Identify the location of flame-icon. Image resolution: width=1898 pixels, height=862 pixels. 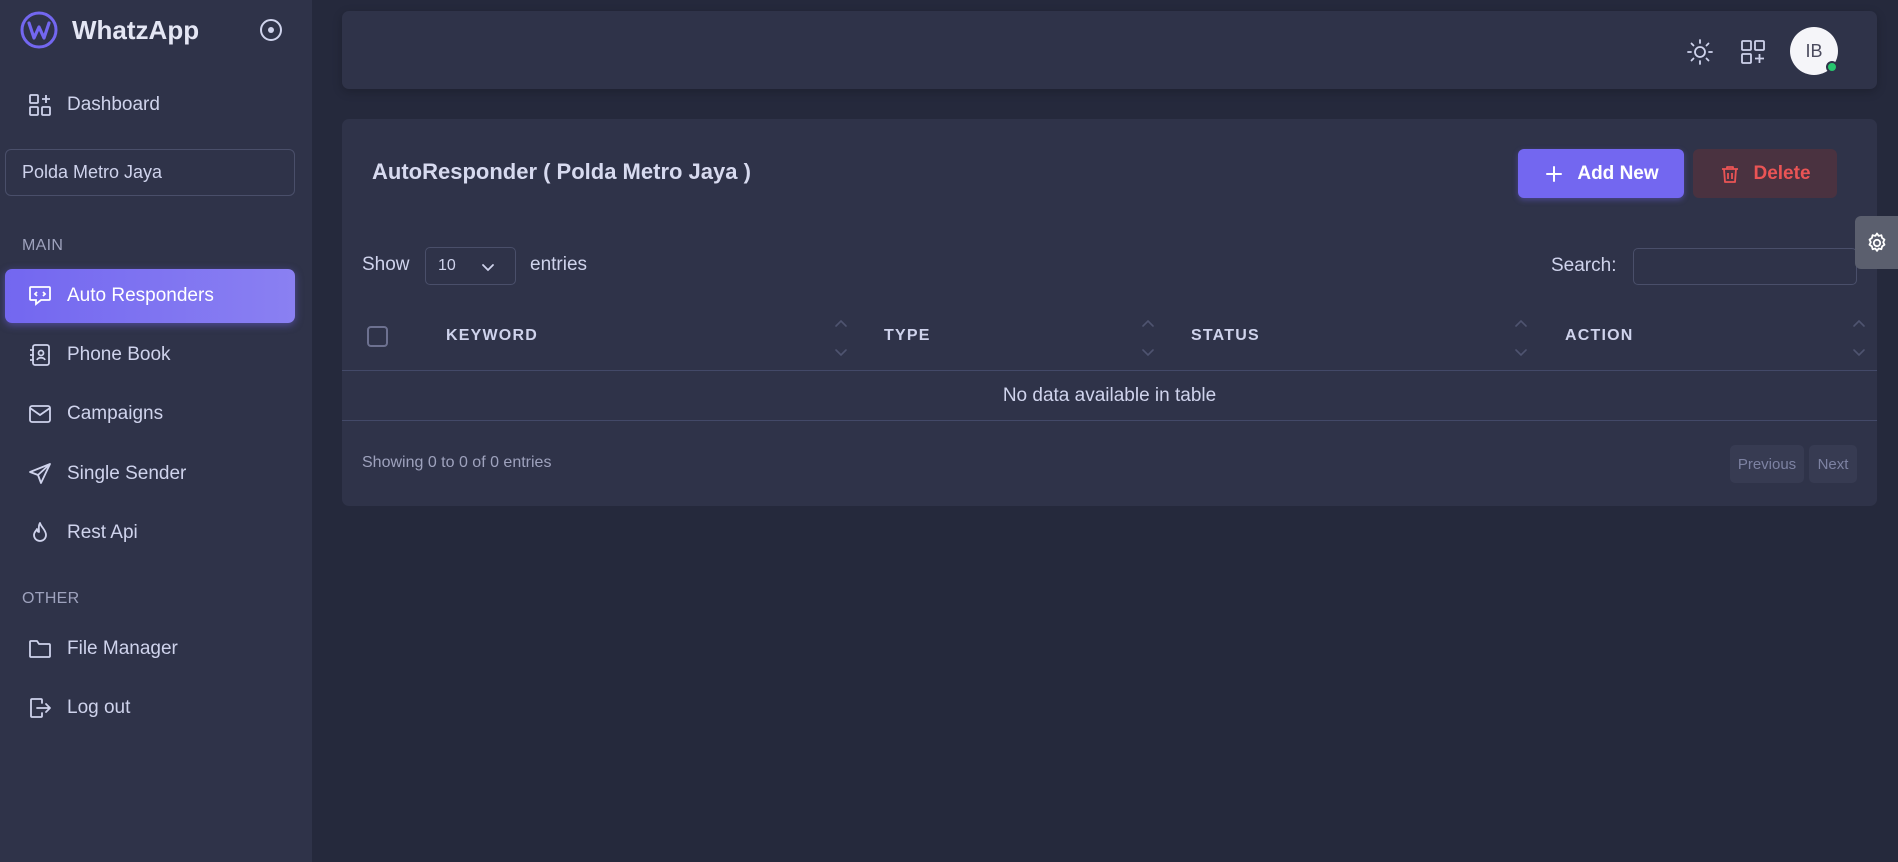
(40, 532).